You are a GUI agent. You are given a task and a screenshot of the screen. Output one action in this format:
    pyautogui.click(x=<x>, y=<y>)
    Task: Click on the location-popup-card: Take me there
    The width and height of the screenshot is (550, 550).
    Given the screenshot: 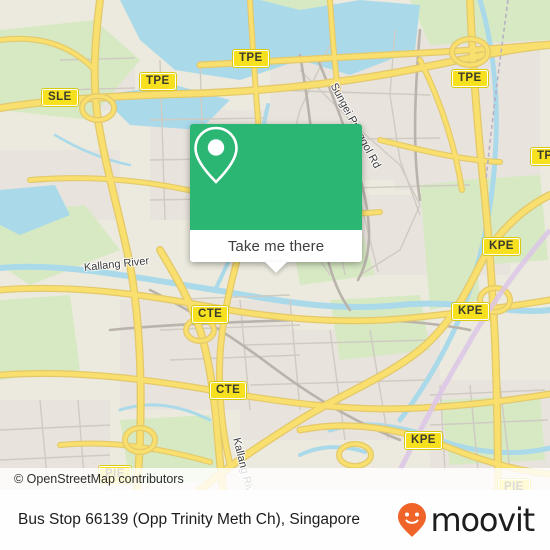 What is the action you would take?
    pyautogui.click(x=276, y=198)
    